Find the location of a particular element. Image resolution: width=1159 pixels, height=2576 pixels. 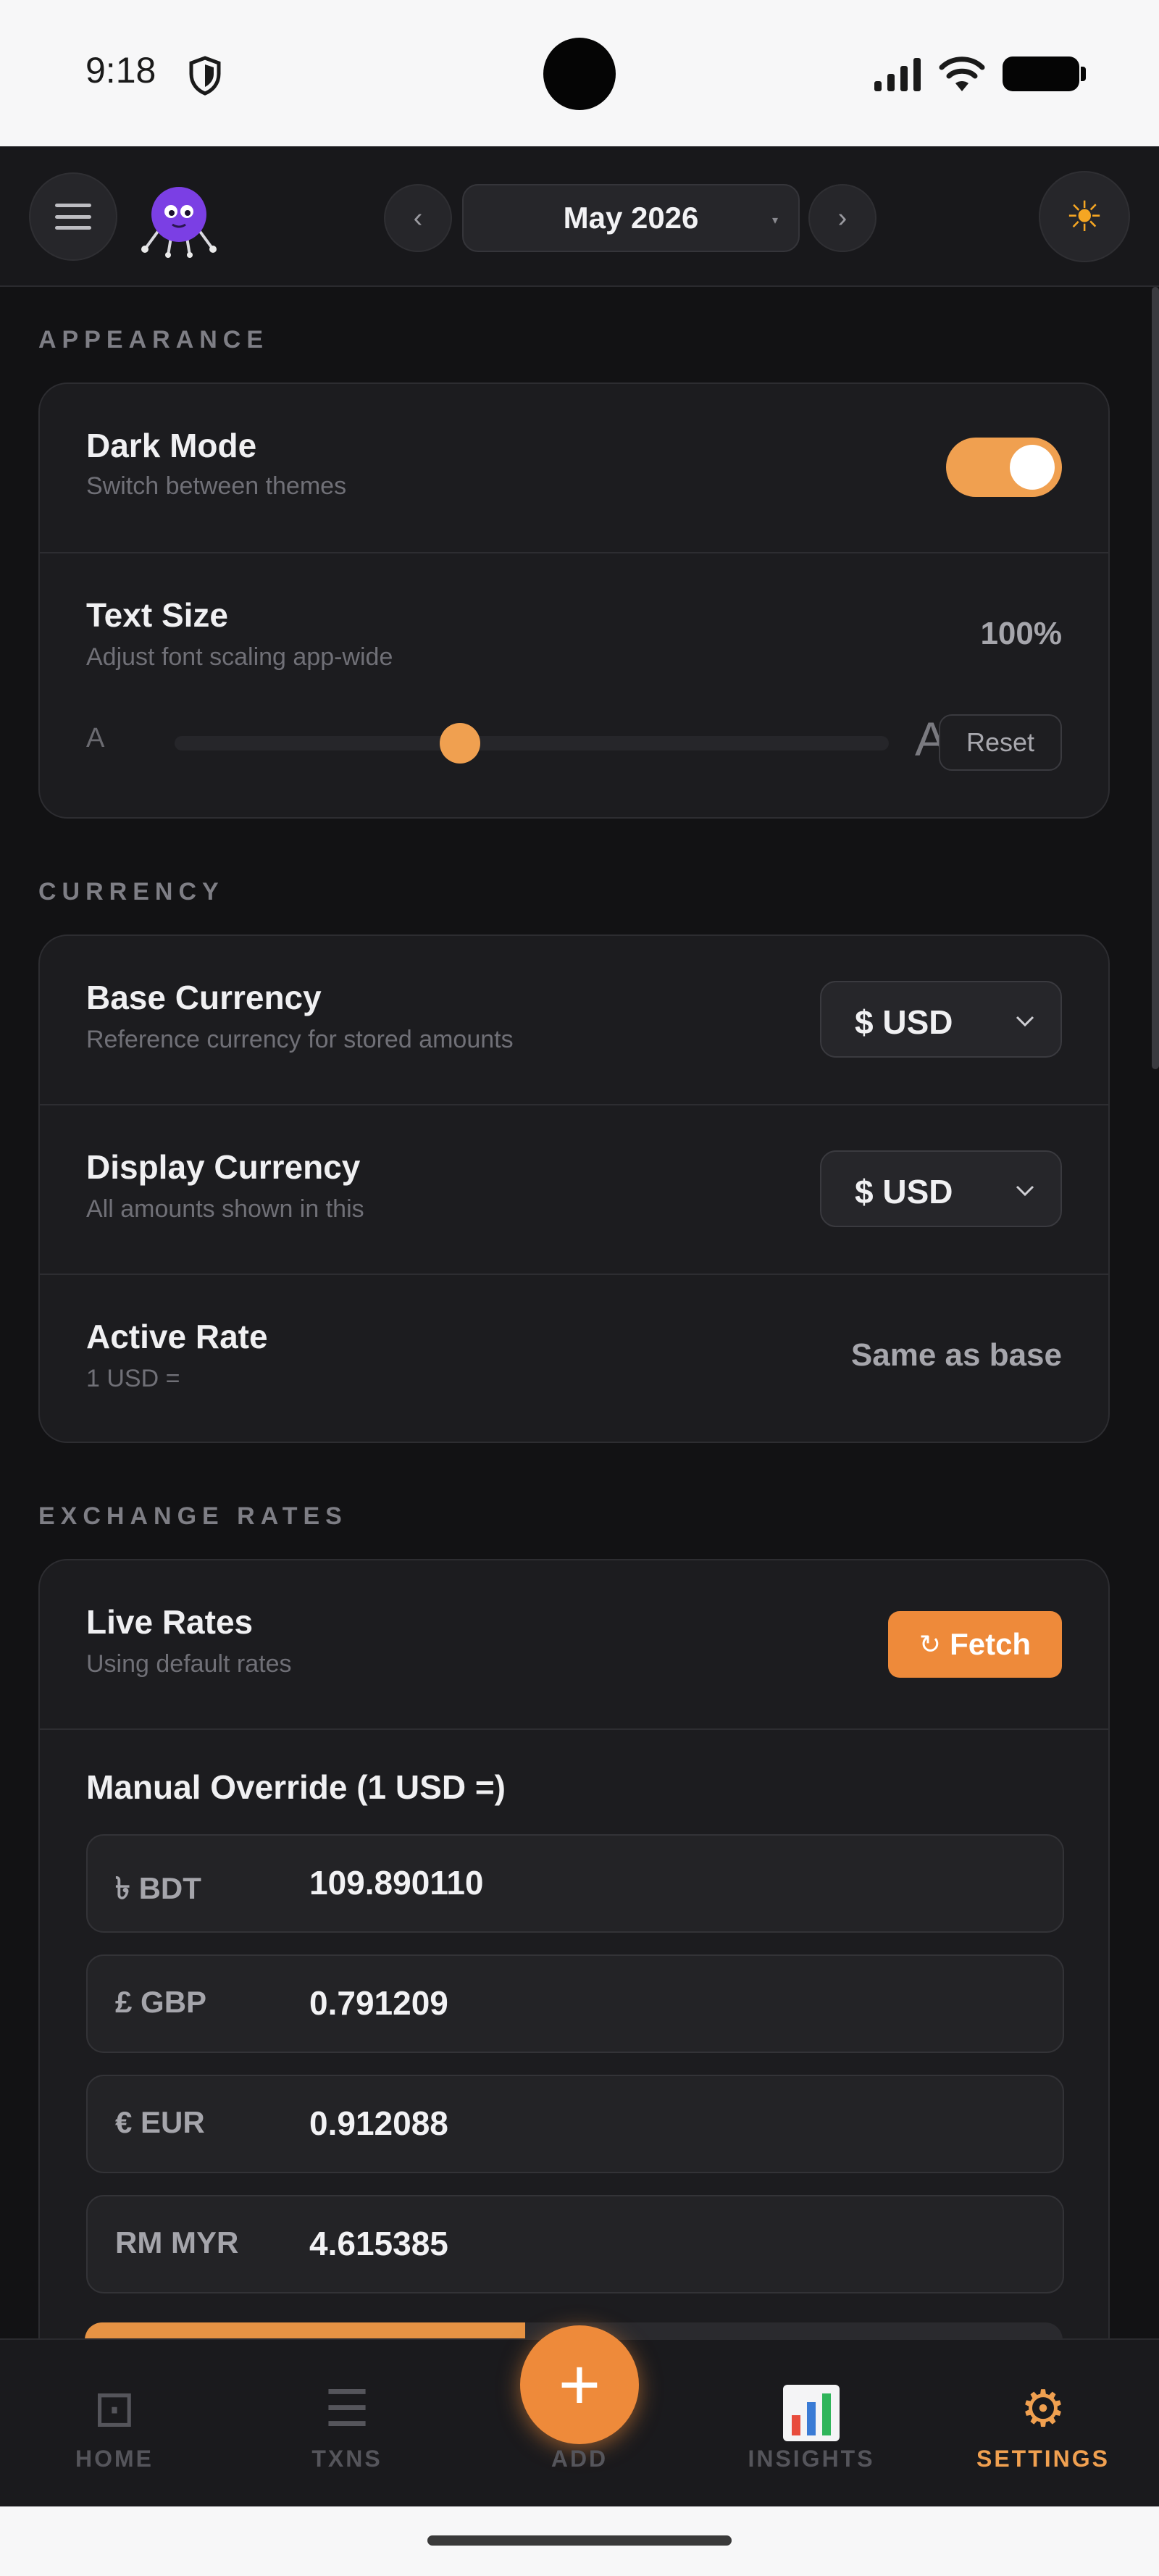

previous-month-button: ‹ is located at coordinates (418, 218).